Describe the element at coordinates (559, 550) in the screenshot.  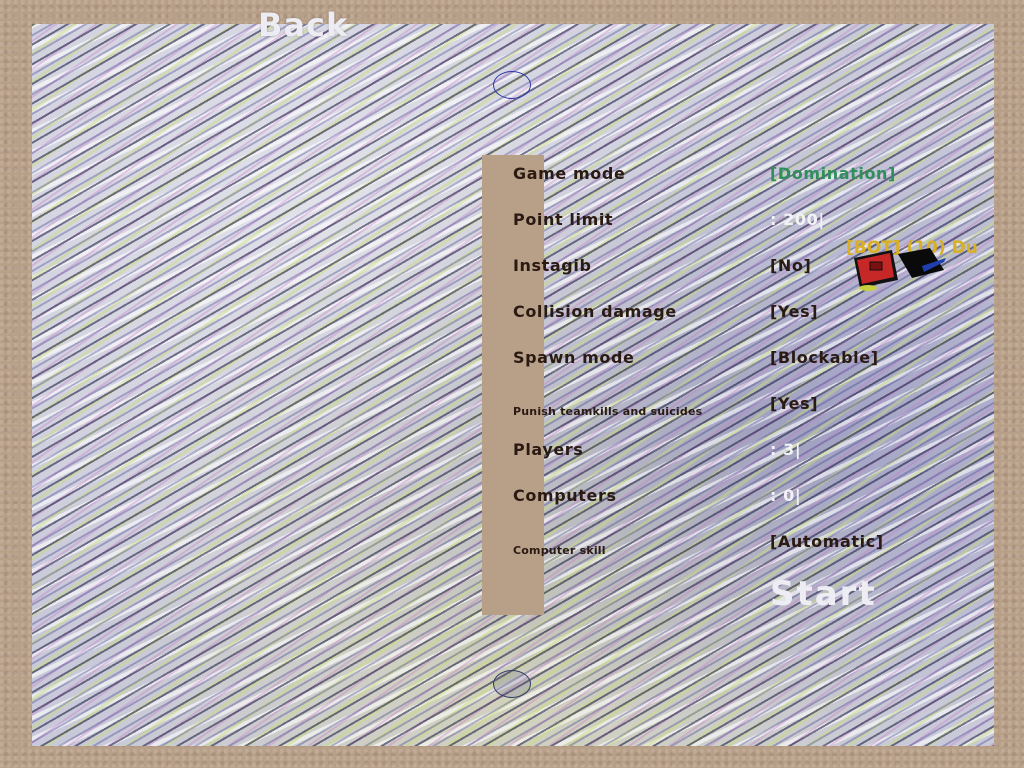
I see `computer-skill-label: Computer skill` at that location.